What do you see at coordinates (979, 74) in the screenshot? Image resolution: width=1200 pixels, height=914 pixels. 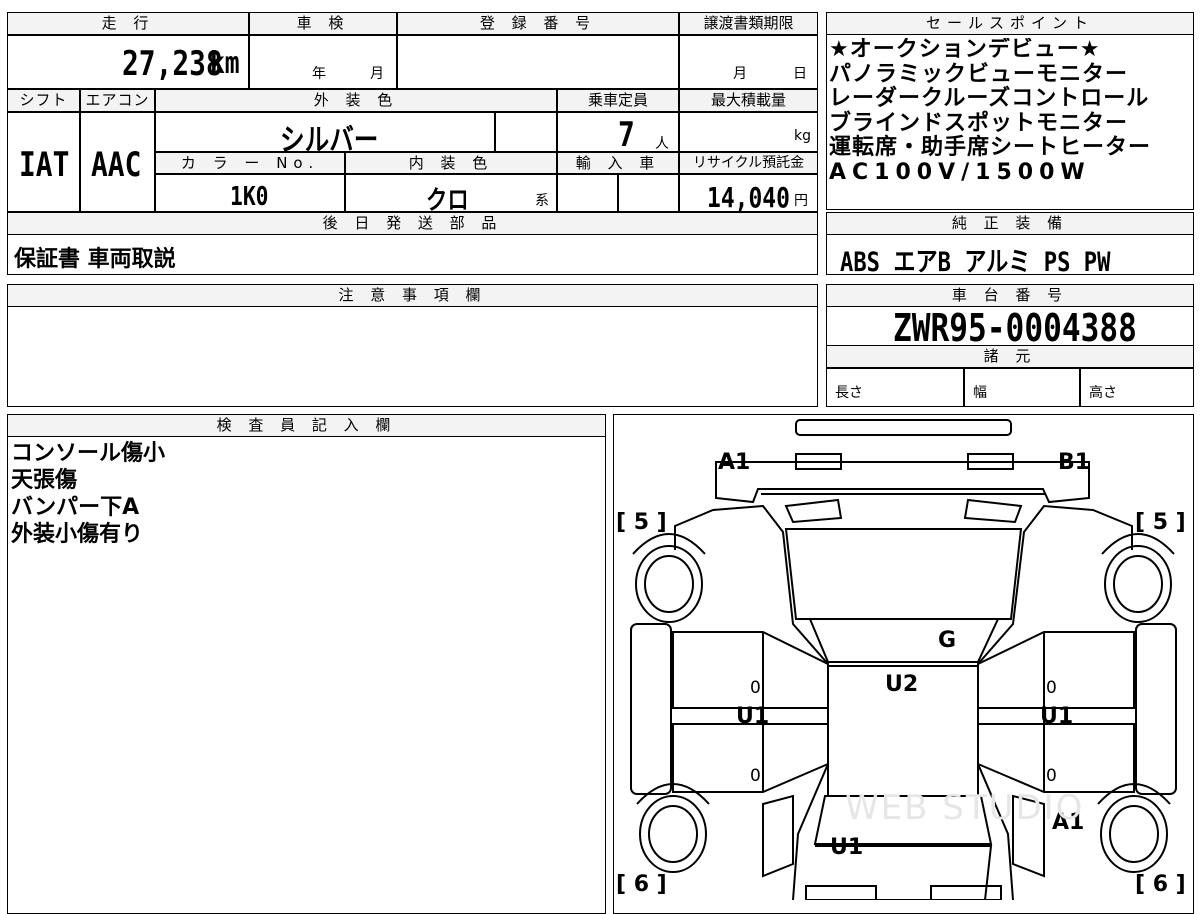 I see `sales-point: パノラミックビューモニター` at bounding box center [979, 74].